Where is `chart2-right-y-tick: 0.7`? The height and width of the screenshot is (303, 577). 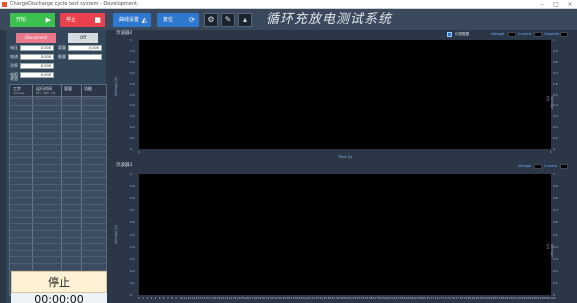
chart2-right-y-tick: 0.7 is located at coordinates (555, 210).